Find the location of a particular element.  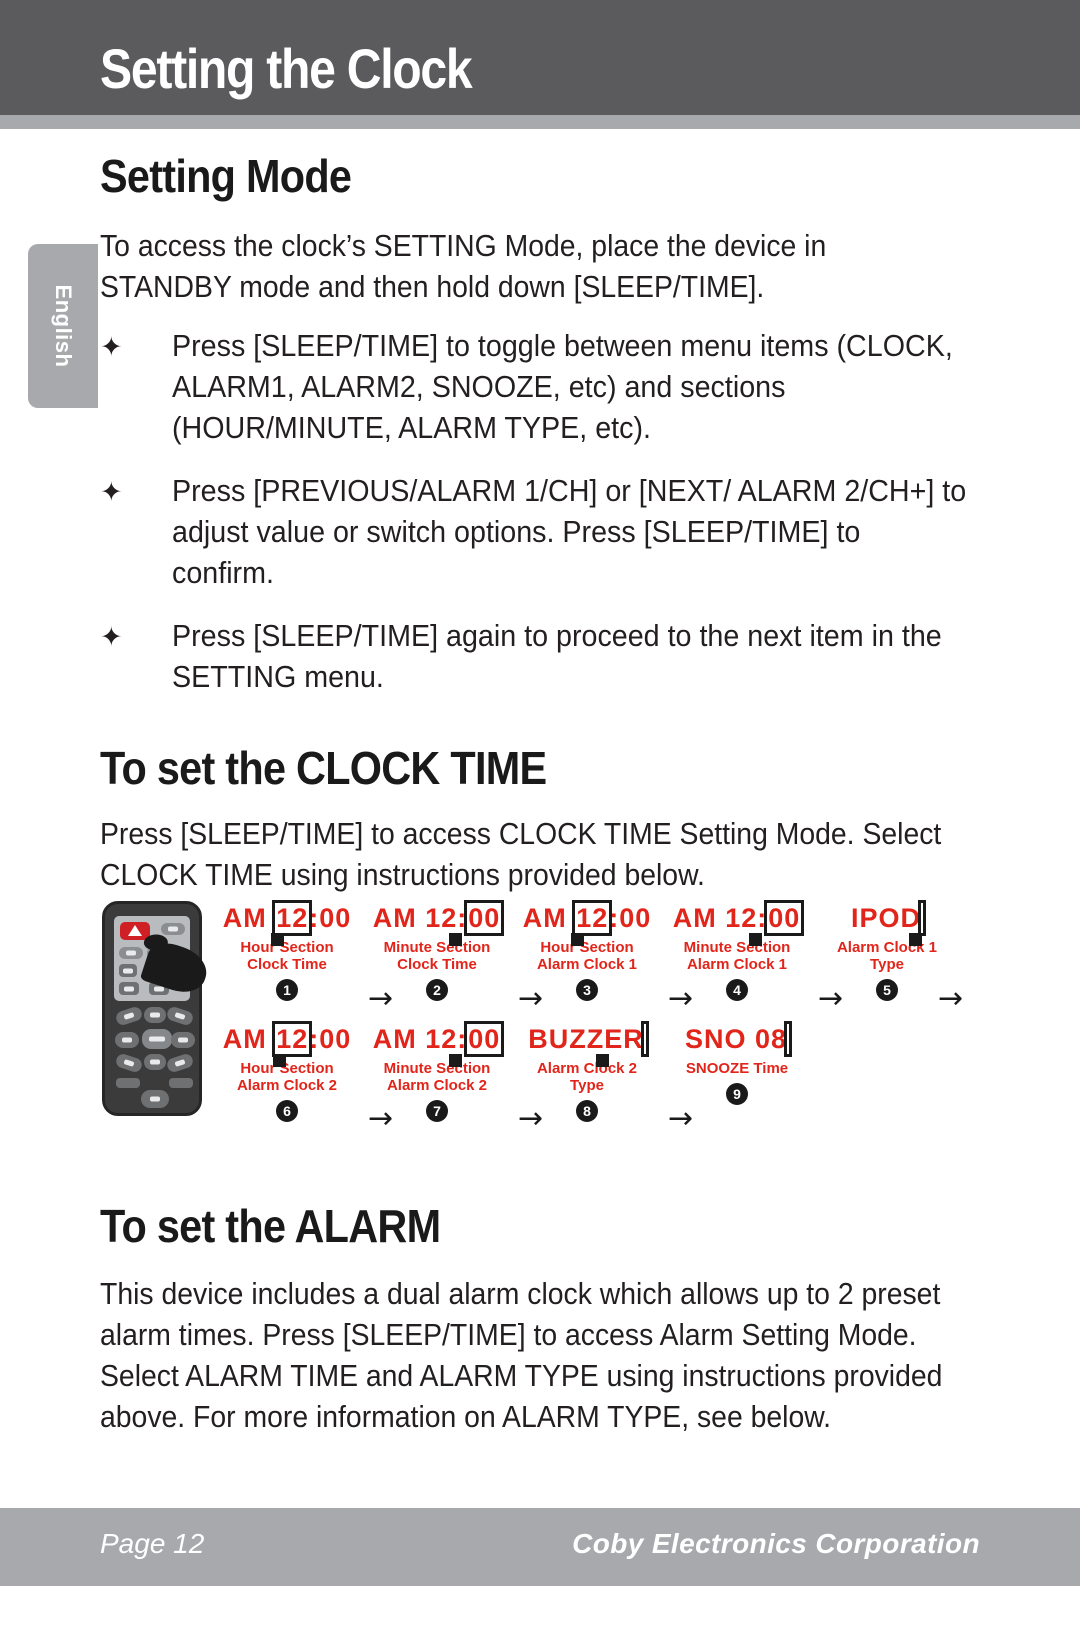

step-number-badge: 1 is located at coordinates (287, 990).